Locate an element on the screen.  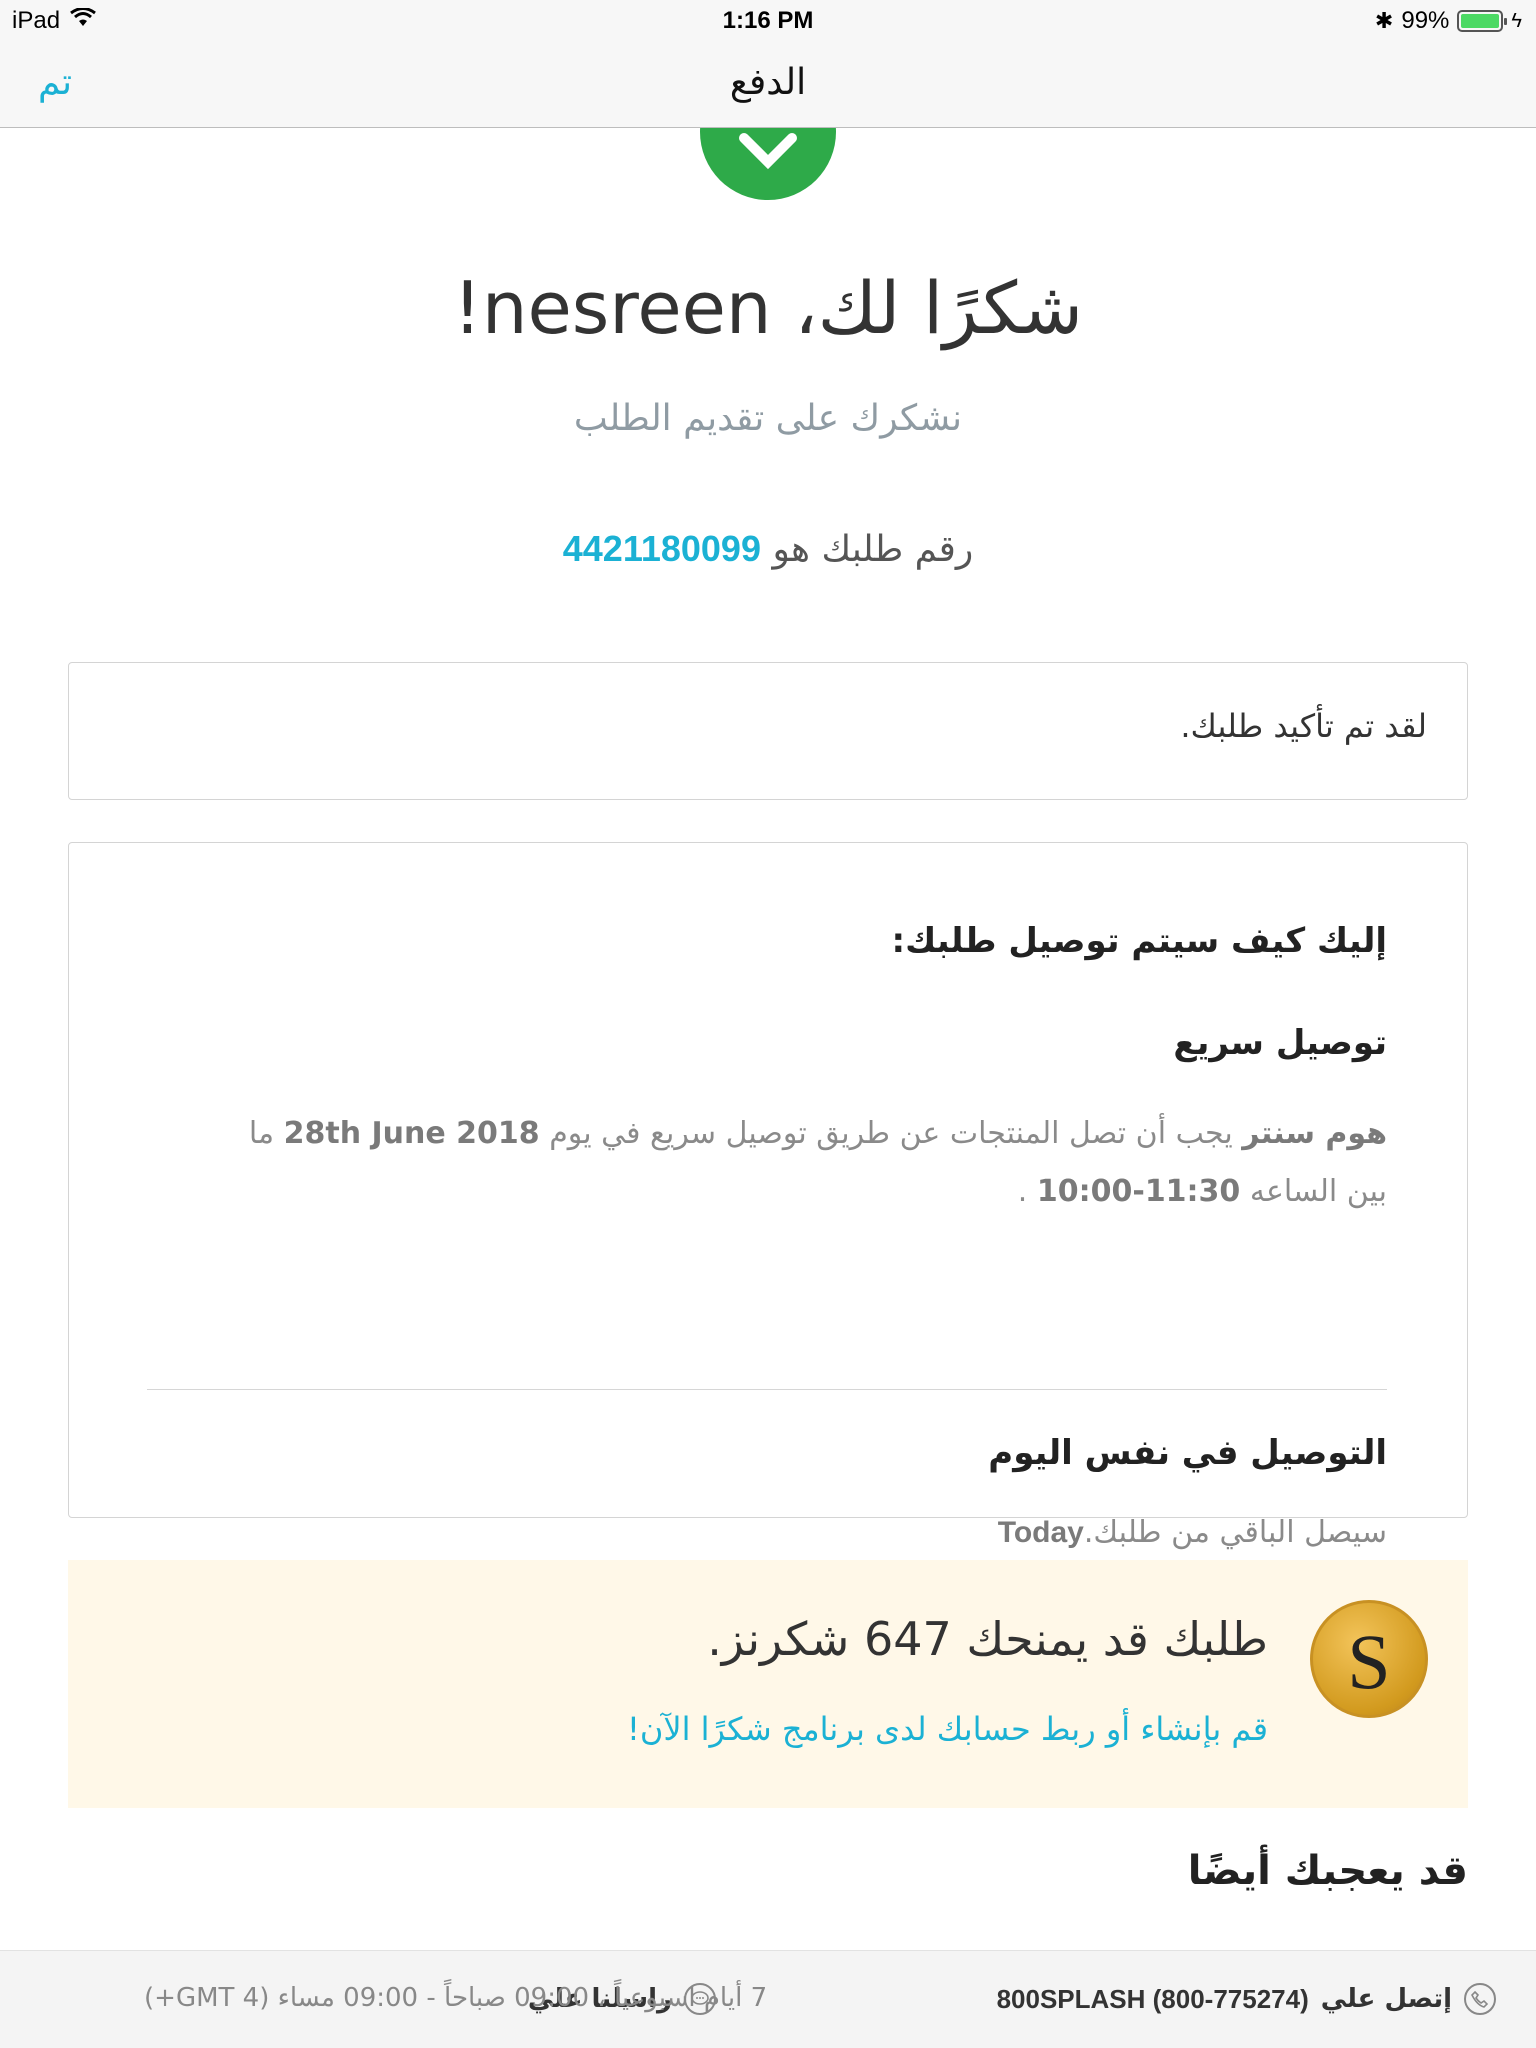
thanks-subtitle: نشكرك على تقديم الطلب is located at coordinates (768, 418).